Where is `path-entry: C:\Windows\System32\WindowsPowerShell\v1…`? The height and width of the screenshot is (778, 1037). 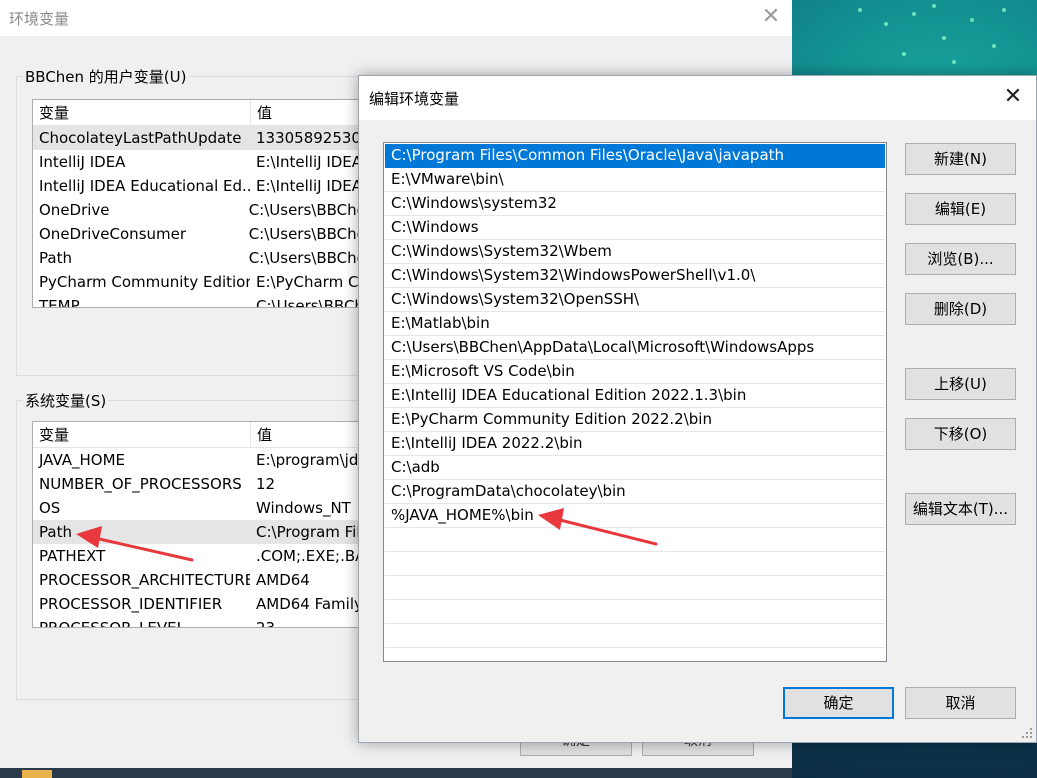 path-entry: C:\Windows\System32\WindowsPowerShell\v1… is located at coordinates (635, 276).